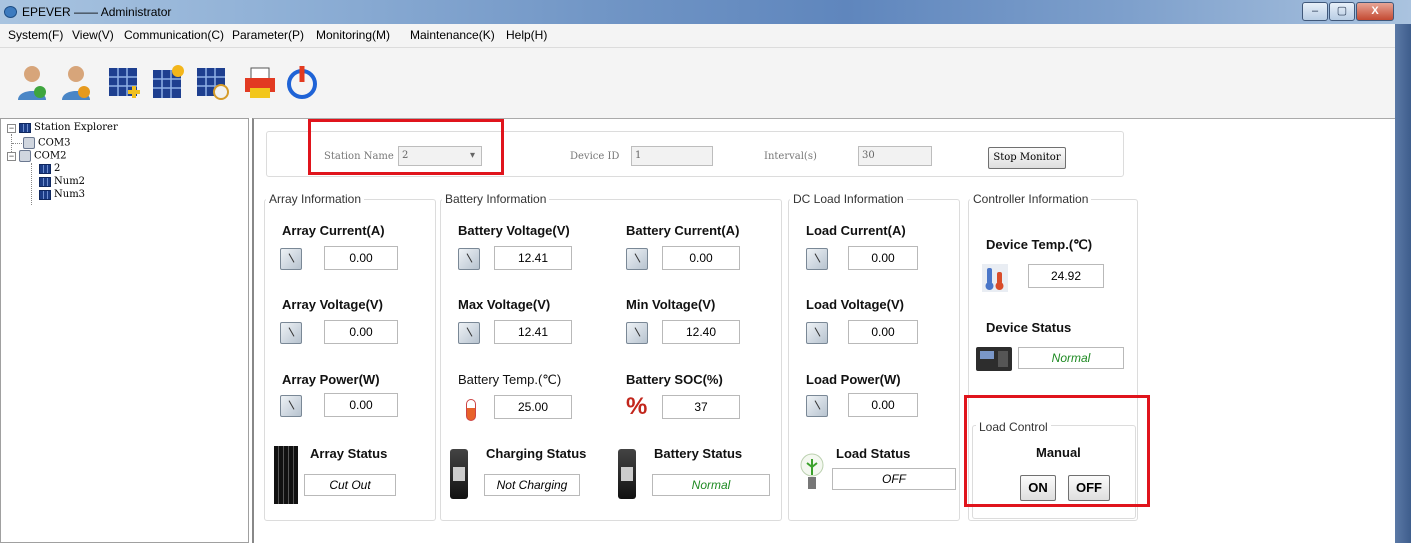 Image resolution: width=1411 pixels, height=543 pixels. Describe the element at coordinates (526, 35) in the screenshot. I see `menu-help: Help(H)` at that location.